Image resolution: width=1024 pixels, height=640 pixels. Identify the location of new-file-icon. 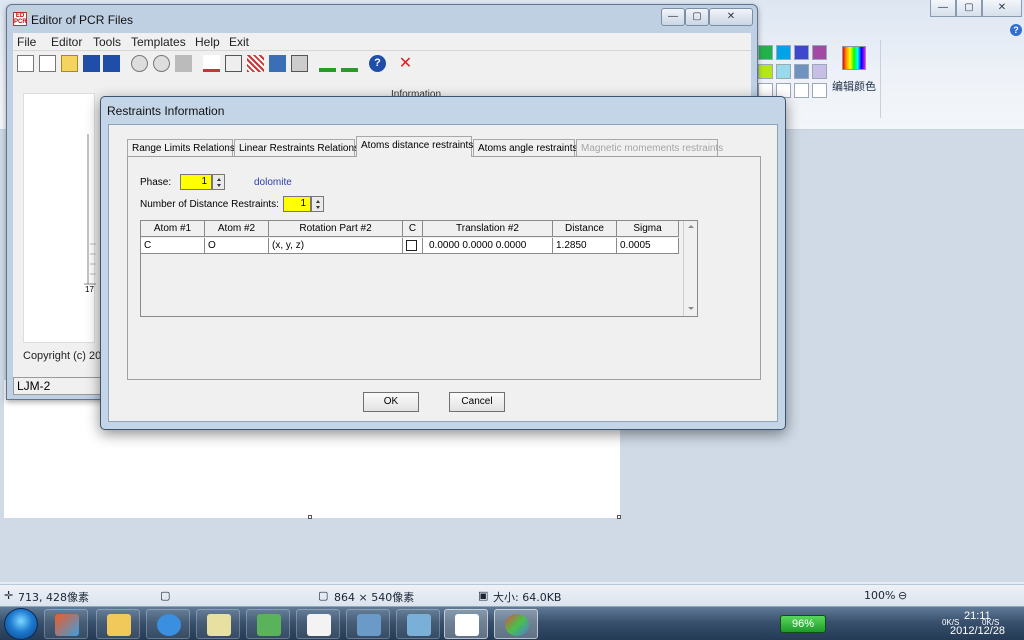
(25, 63).